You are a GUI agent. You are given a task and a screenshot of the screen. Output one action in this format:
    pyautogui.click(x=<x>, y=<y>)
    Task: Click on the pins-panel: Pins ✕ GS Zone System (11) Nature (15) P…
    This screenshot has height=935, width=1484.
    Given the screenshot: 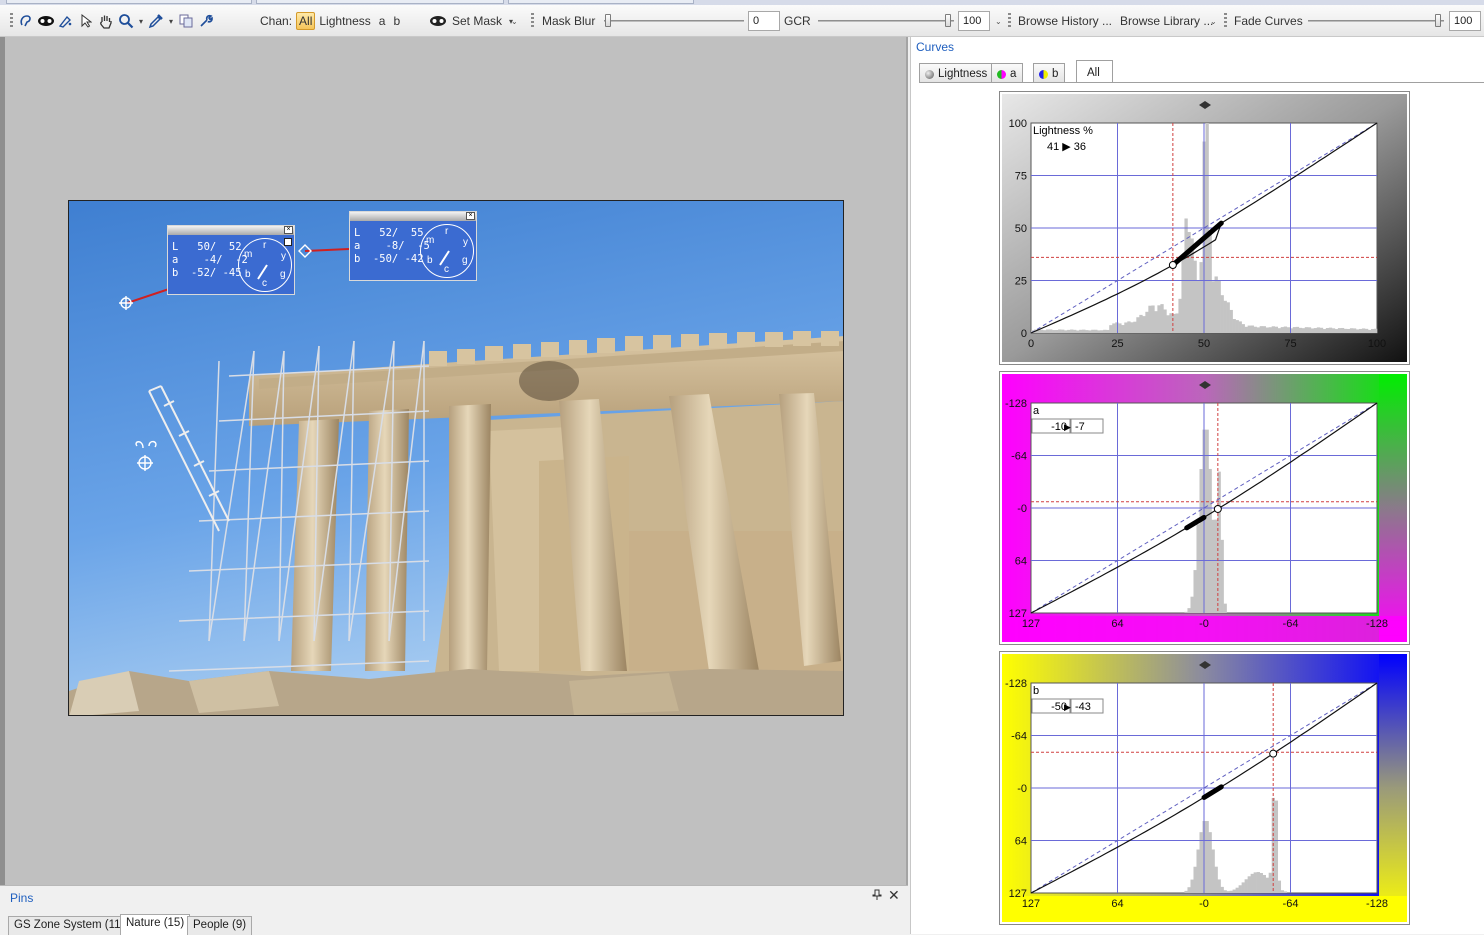 What is the action you would take?
    pyautogui.click(x=454, y=910)
    